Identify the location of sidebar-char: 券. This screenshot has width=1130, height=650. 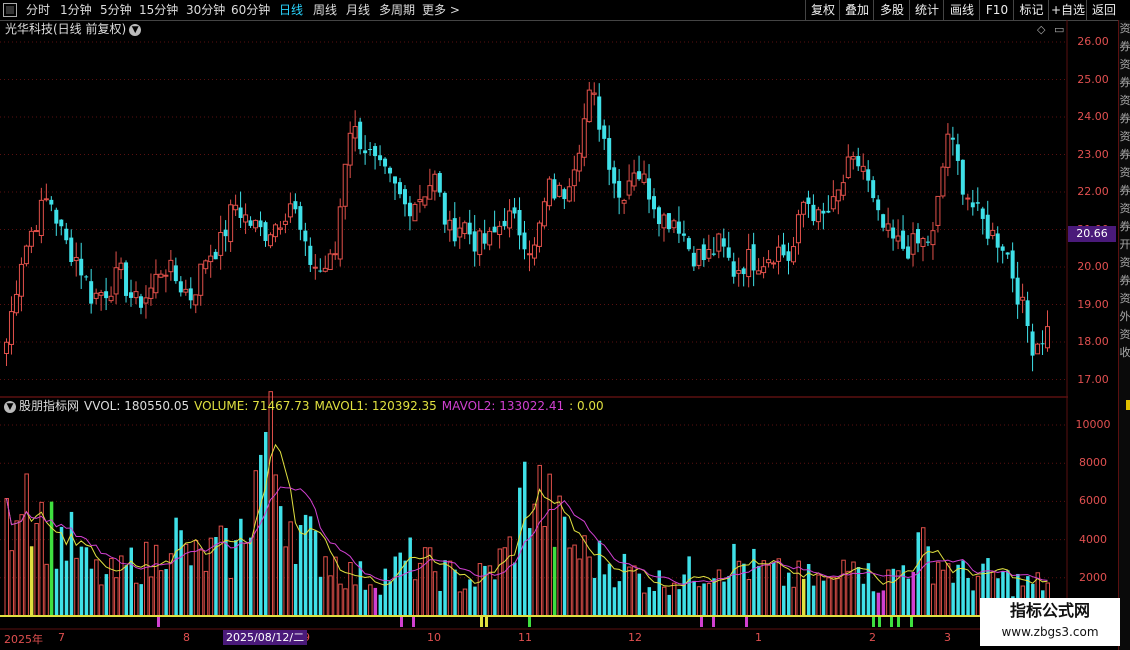
(1124, 226).